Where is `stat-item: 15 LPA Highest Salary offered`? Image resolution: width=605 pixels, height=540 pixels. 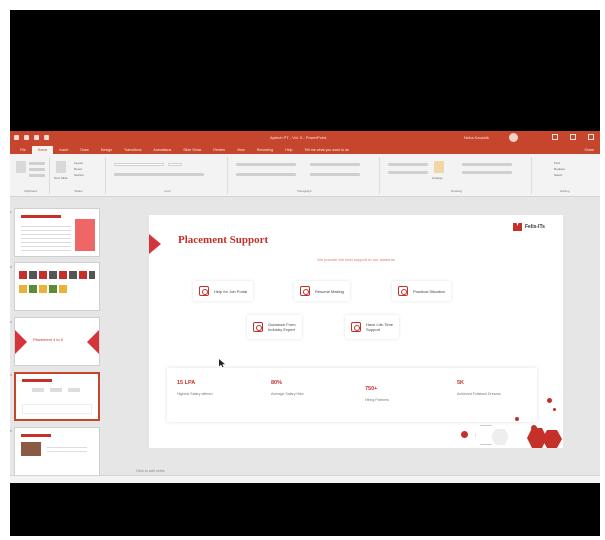 stat-item: 15 LPA Highest Salary offered is located at coordinates (217, 388).